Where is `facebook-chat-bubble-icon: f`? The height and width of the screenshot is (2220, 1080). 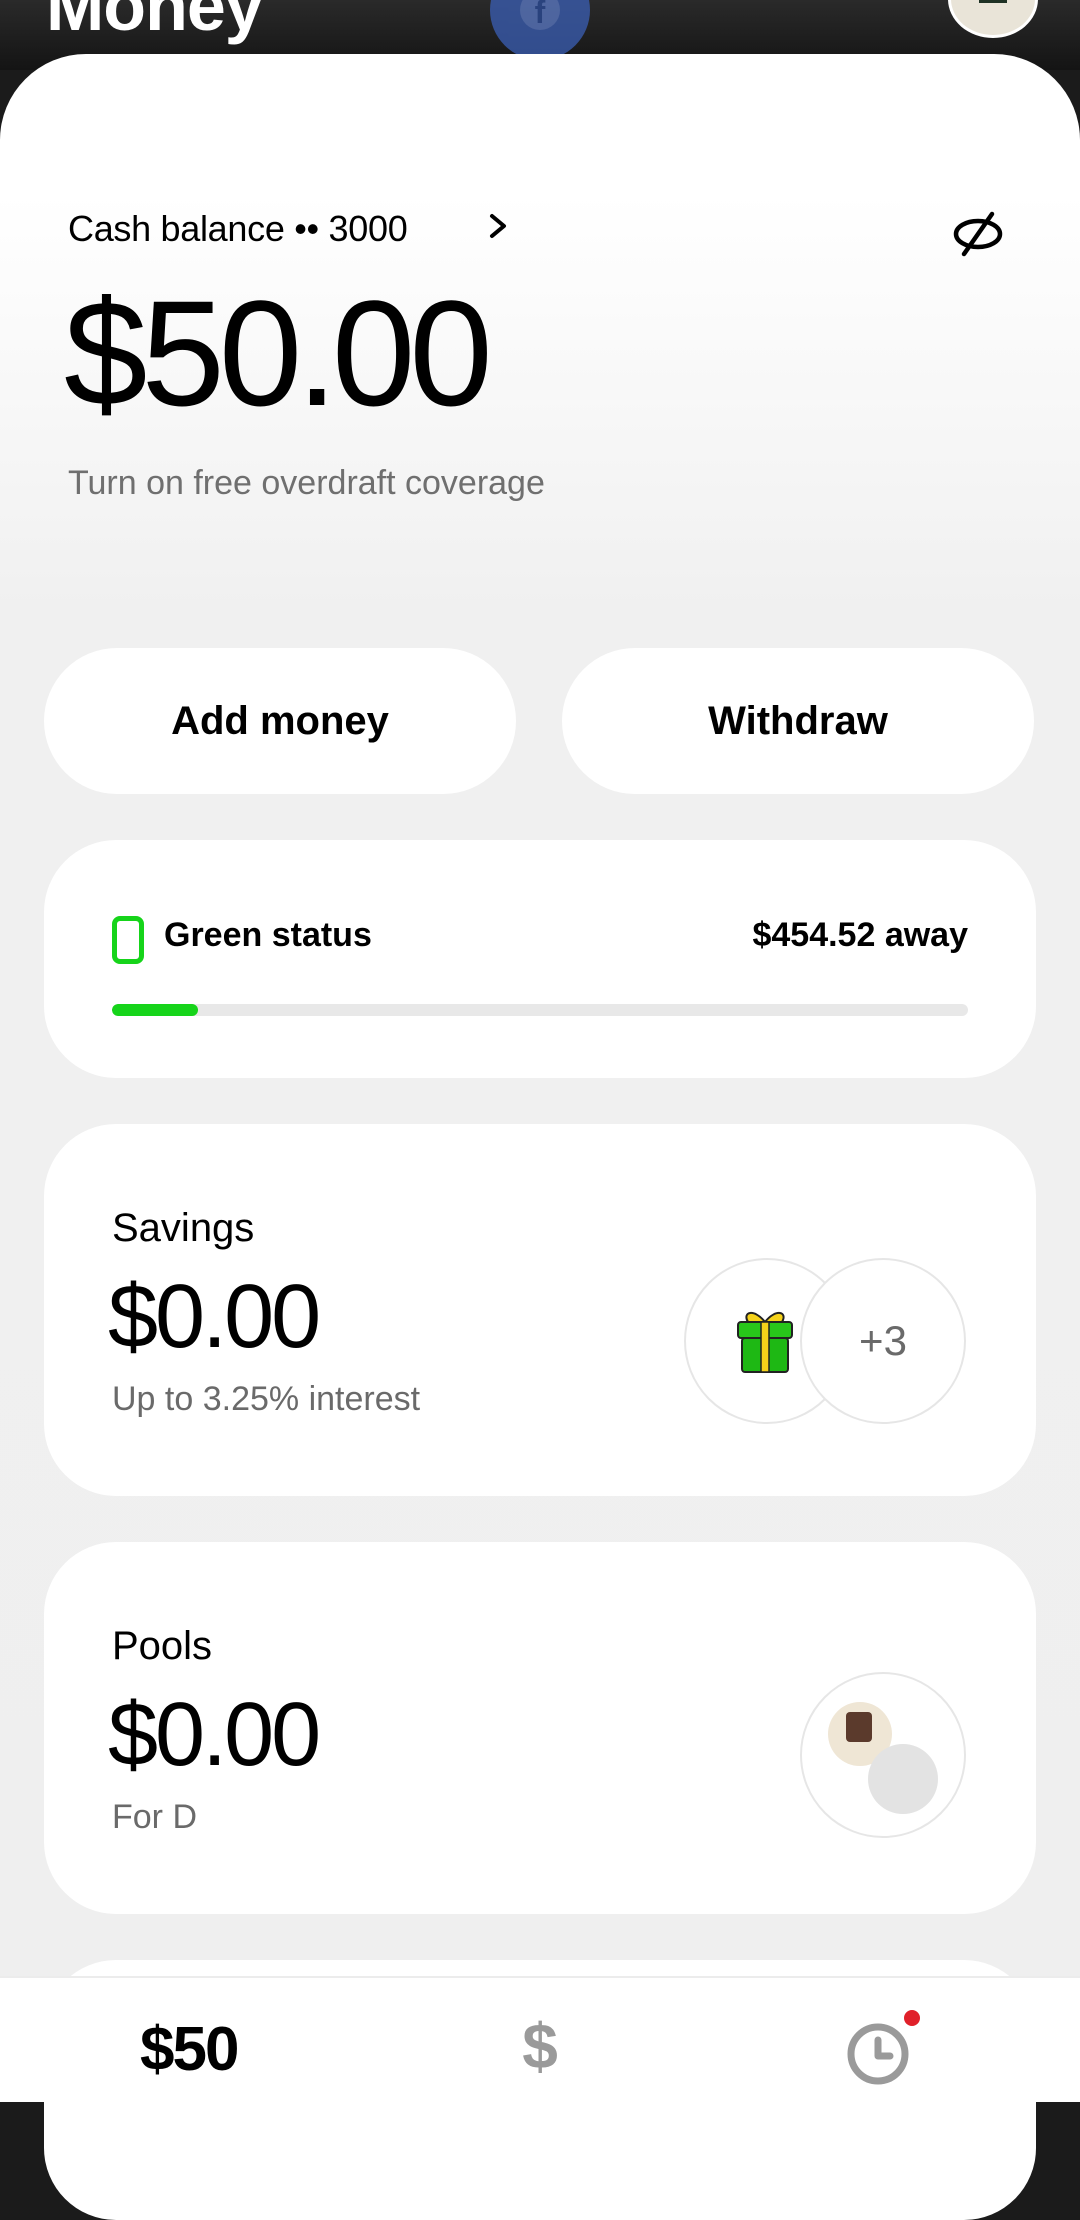 facebook-chat-bubble-icon: f is located at coordinates (540, 30).